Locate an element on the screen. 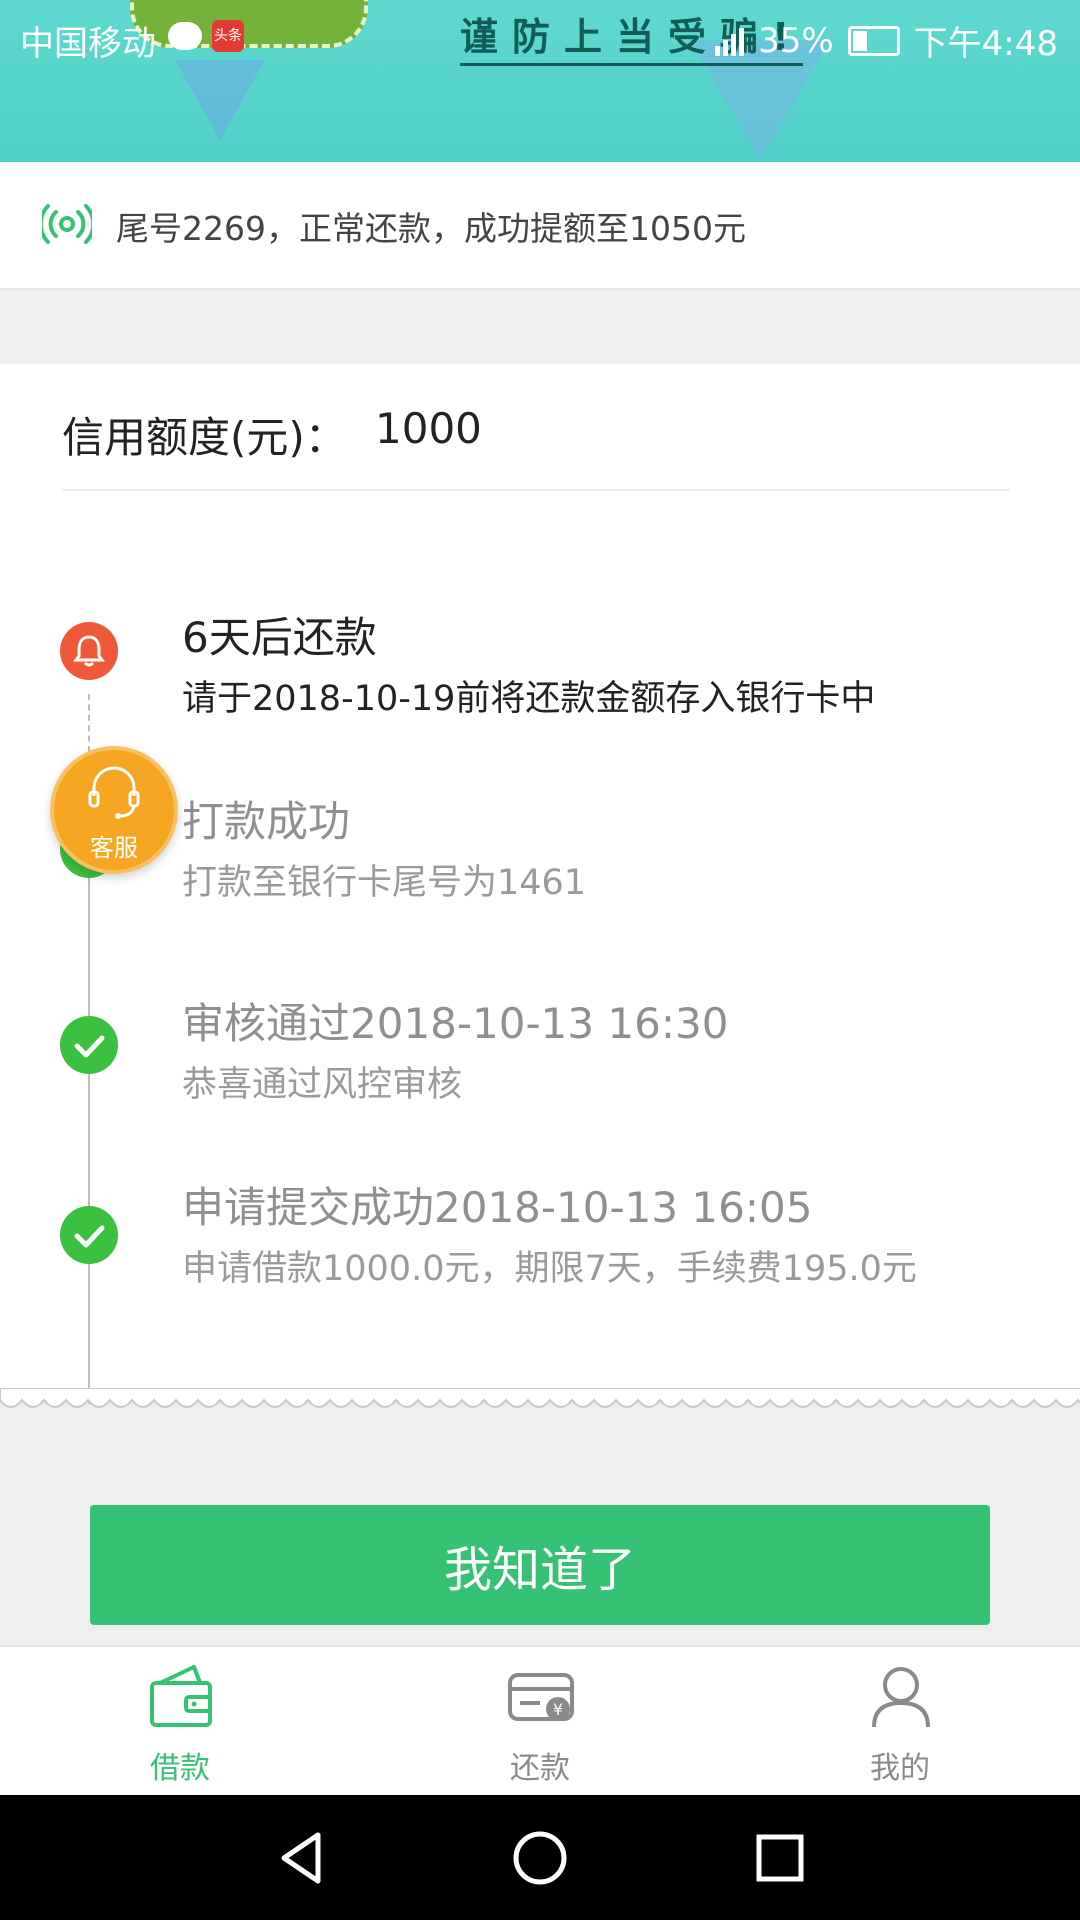  tab-borrow: 借款 is located at coordinates (180, 1722).